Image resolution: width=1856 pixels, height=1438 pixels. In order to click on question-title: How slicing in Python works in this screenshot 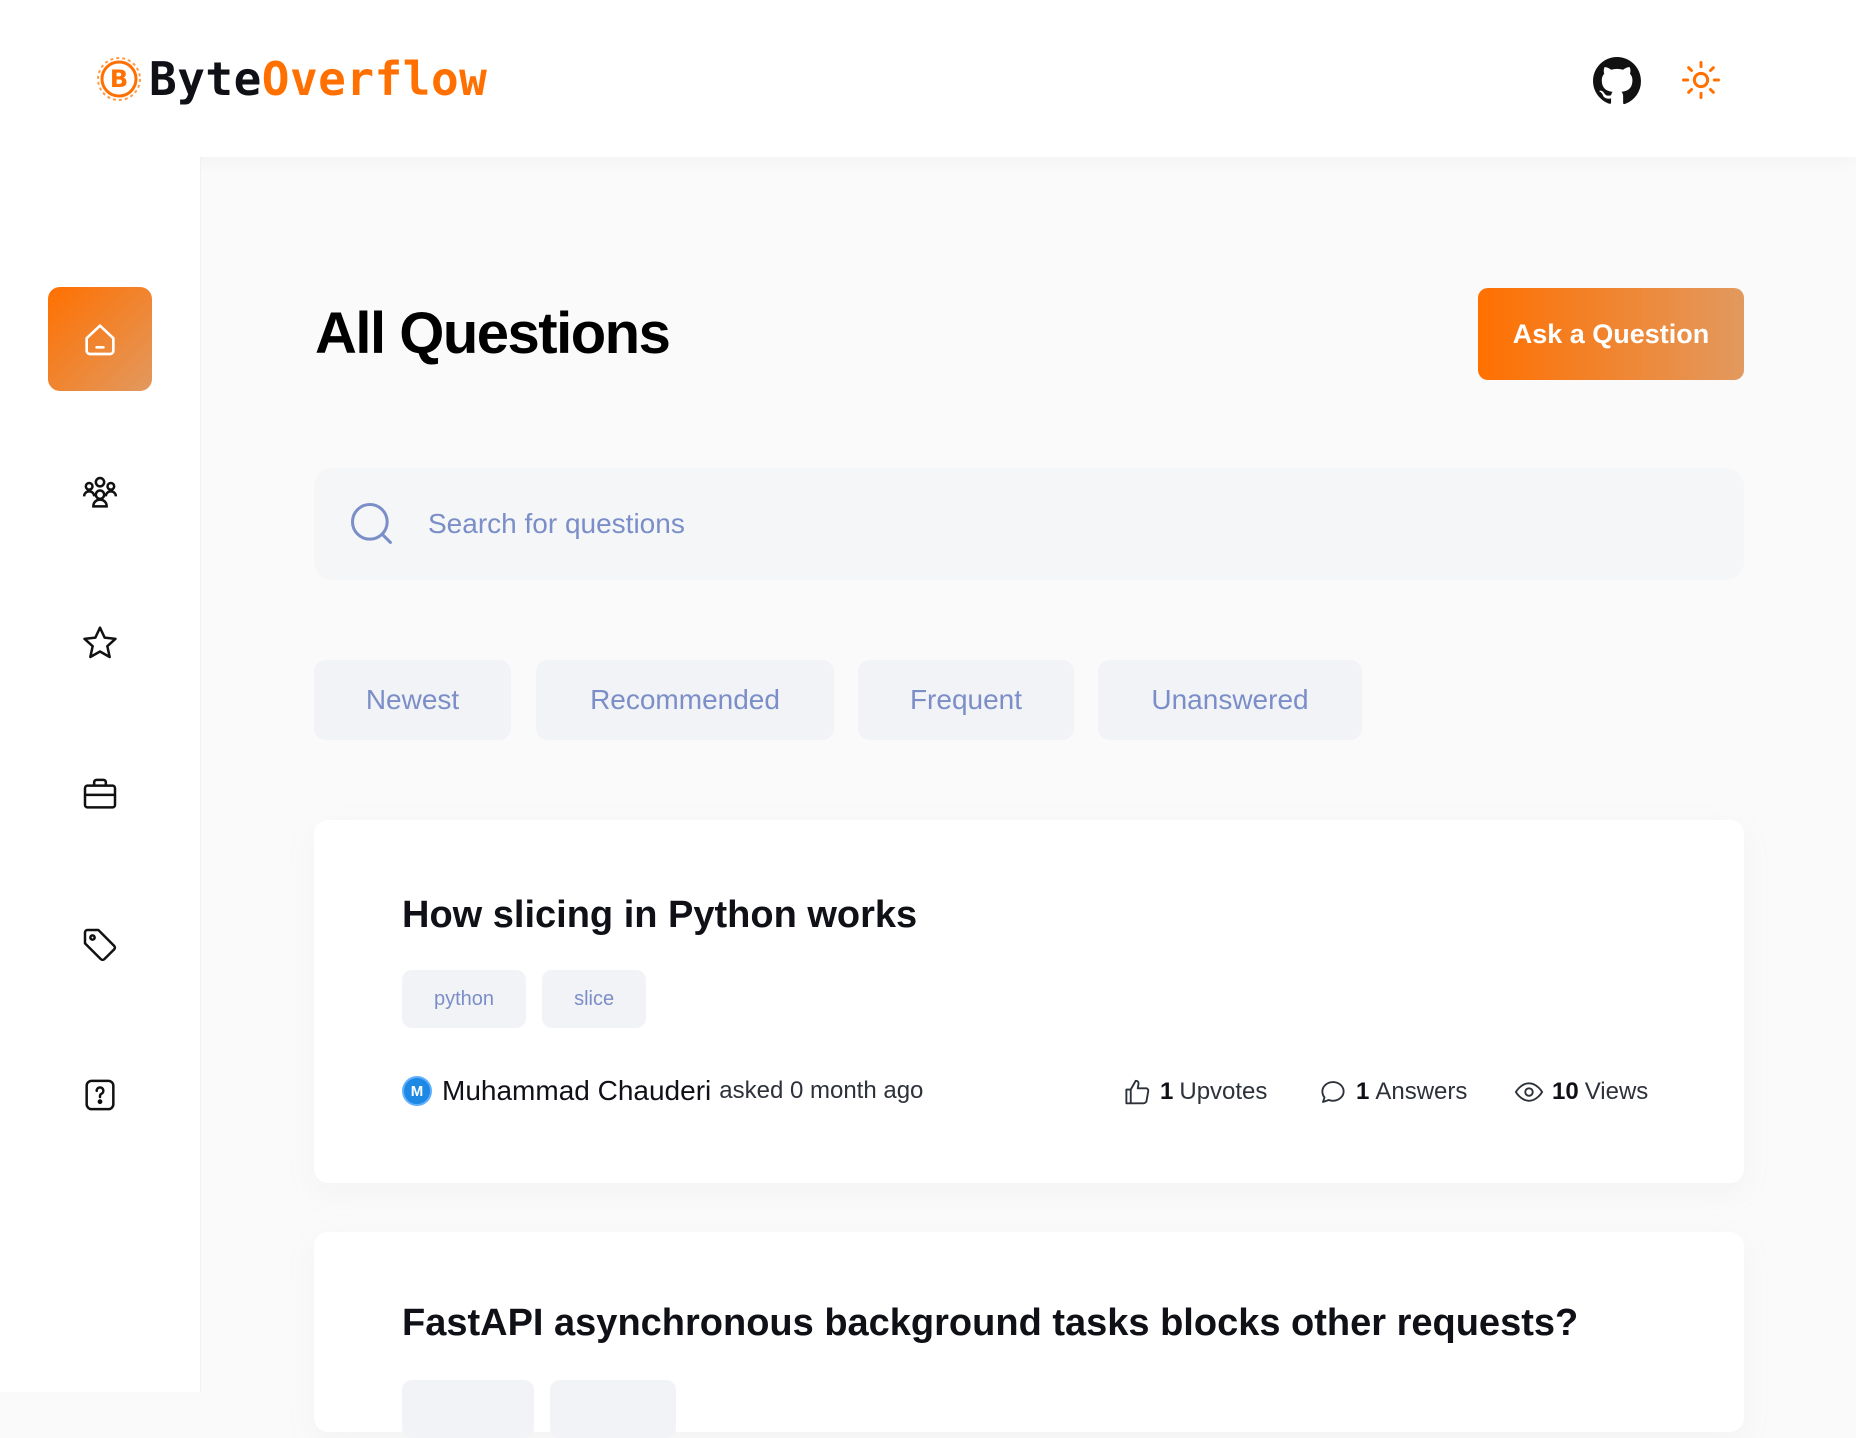, I will do `click(659, 915)`.